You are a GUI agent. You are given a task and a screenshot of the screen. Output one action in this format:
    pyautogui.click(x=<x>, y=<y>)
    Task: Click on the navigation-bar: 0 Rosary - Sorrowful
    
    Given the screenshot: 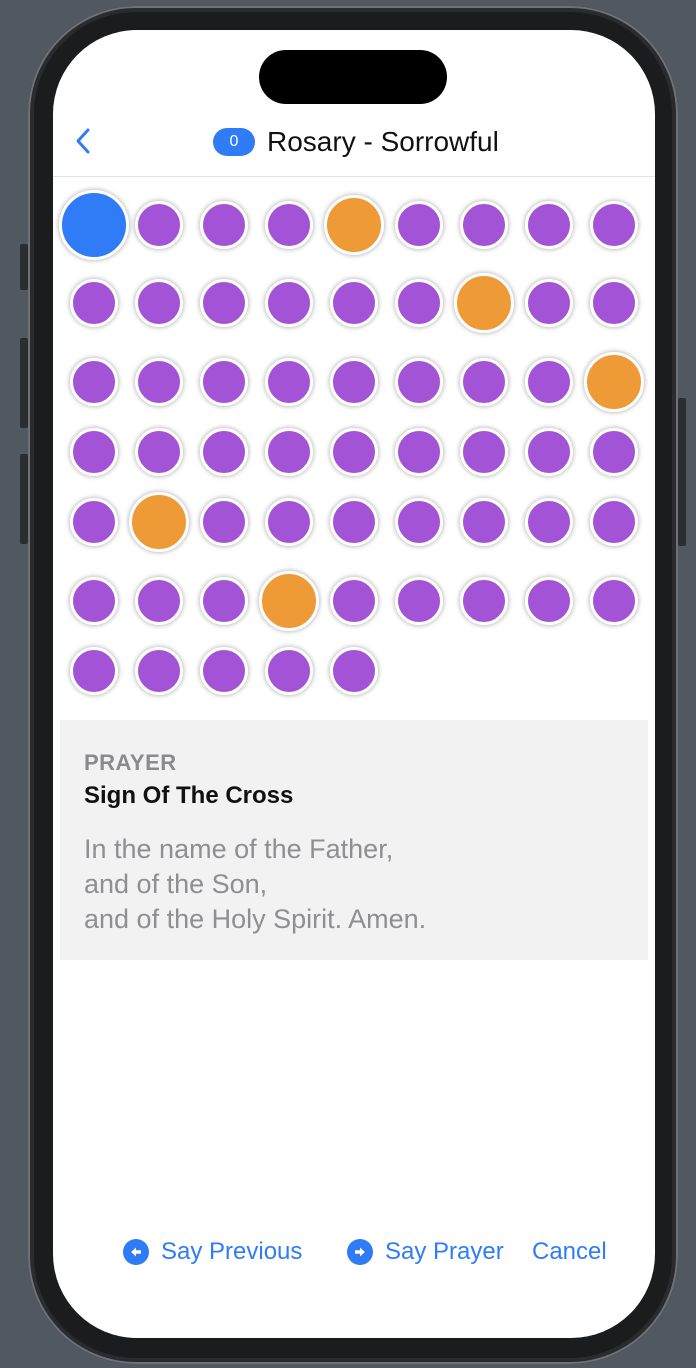 What is the action you would take?
    pyautogui.click(x=354, y=145)
    